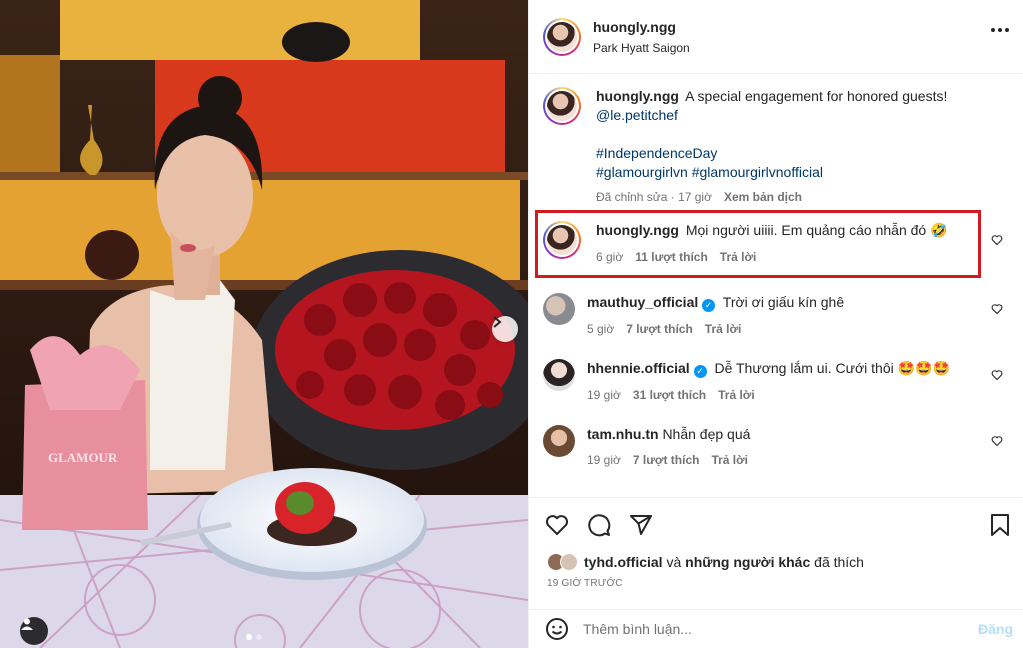 The height and width of the screenshot is (648, 1023). I want to click on user-tag-button, so click(34, 631).